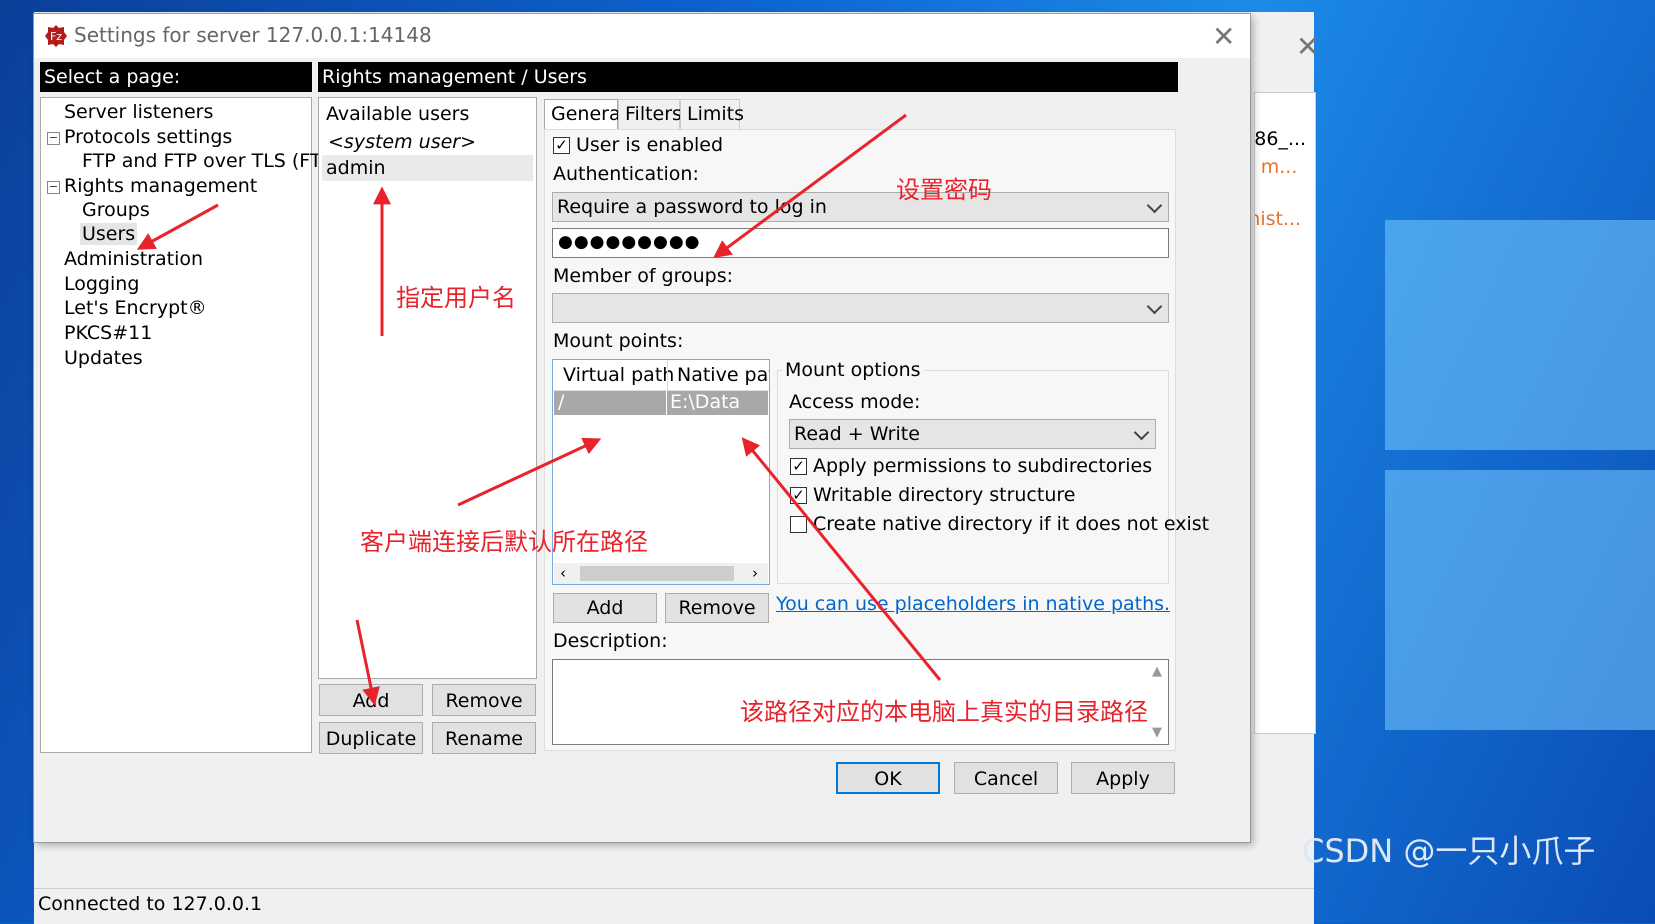 Image resolution: width=1655 pixels, height=924 pixels. I want to click on arrow-to-users, so click(177, 226).